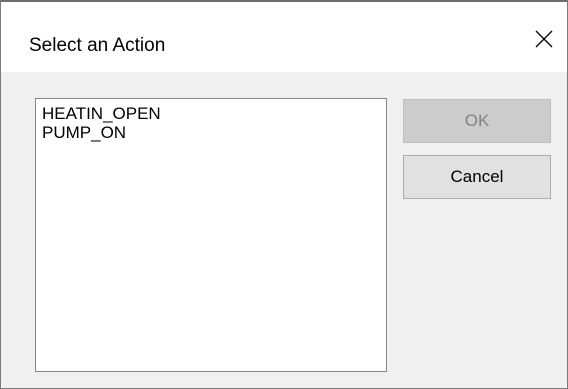 This screenshot has width=568, height=389. Describe the element at coordinates (214, 132) in the screenshot. I see `list-item-pump-on: PUMP_ON` at that location.